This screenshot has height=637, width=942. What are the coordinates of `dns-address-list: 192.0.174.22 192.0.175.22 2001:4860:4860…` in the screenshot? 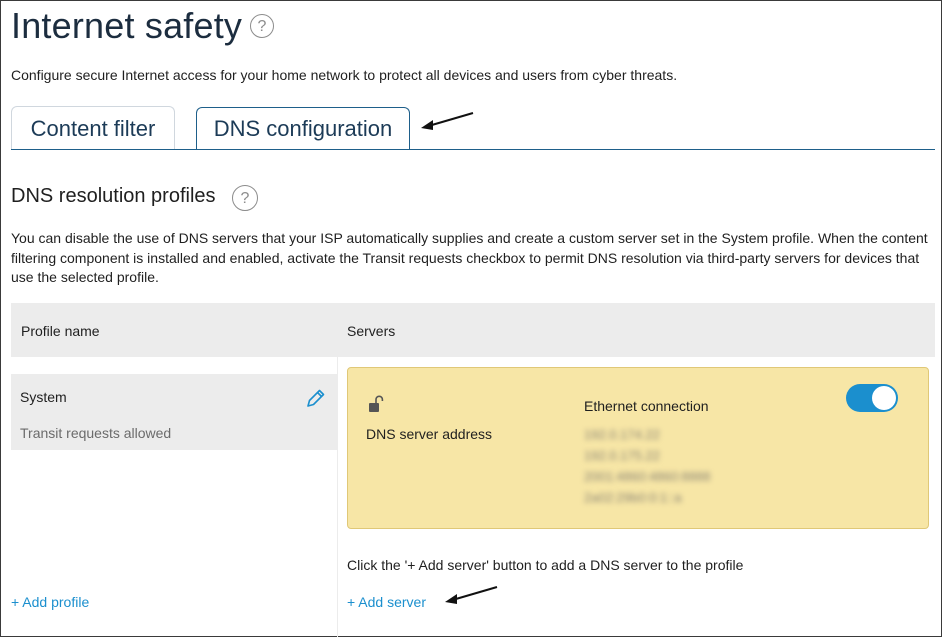 It's located at (647, 466).